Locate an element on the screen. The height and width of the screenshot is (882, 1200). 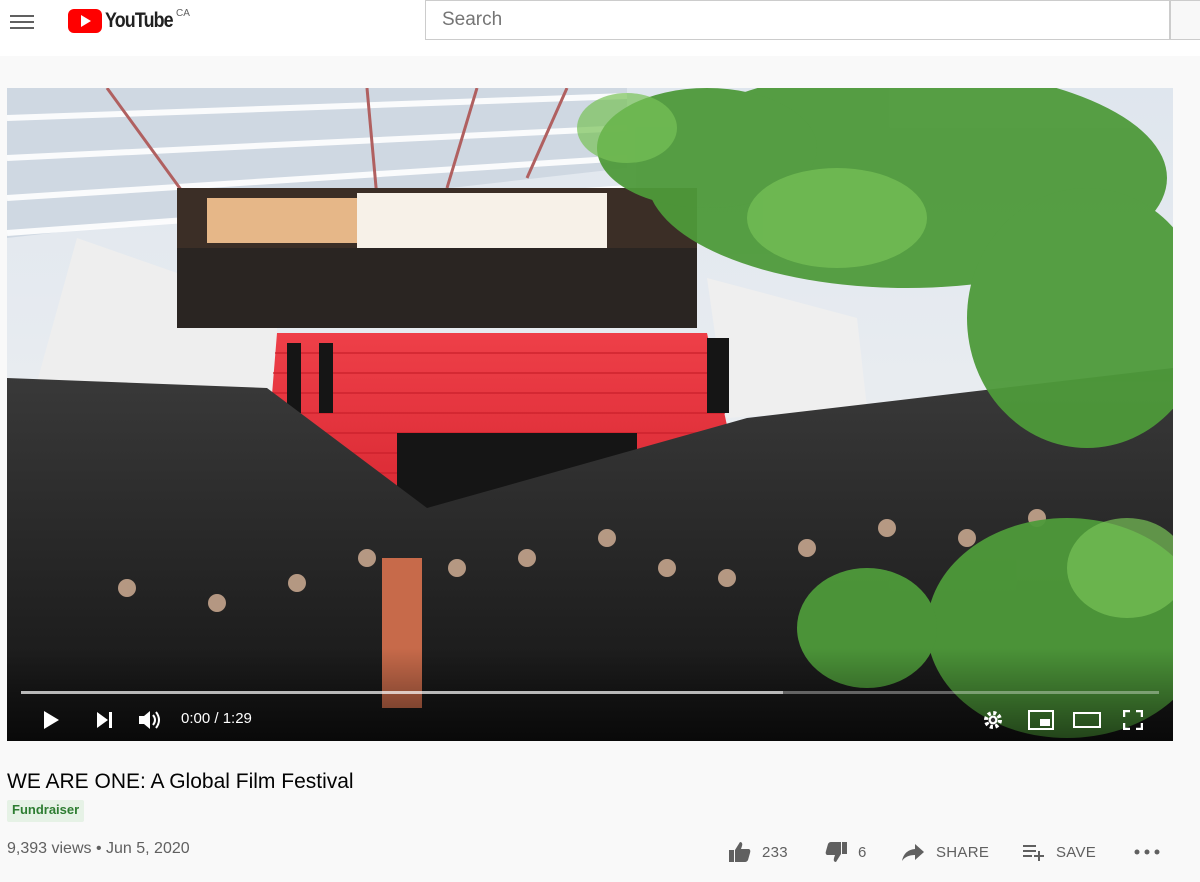
theater-mode-icon is located at coordinates (1087, 720).